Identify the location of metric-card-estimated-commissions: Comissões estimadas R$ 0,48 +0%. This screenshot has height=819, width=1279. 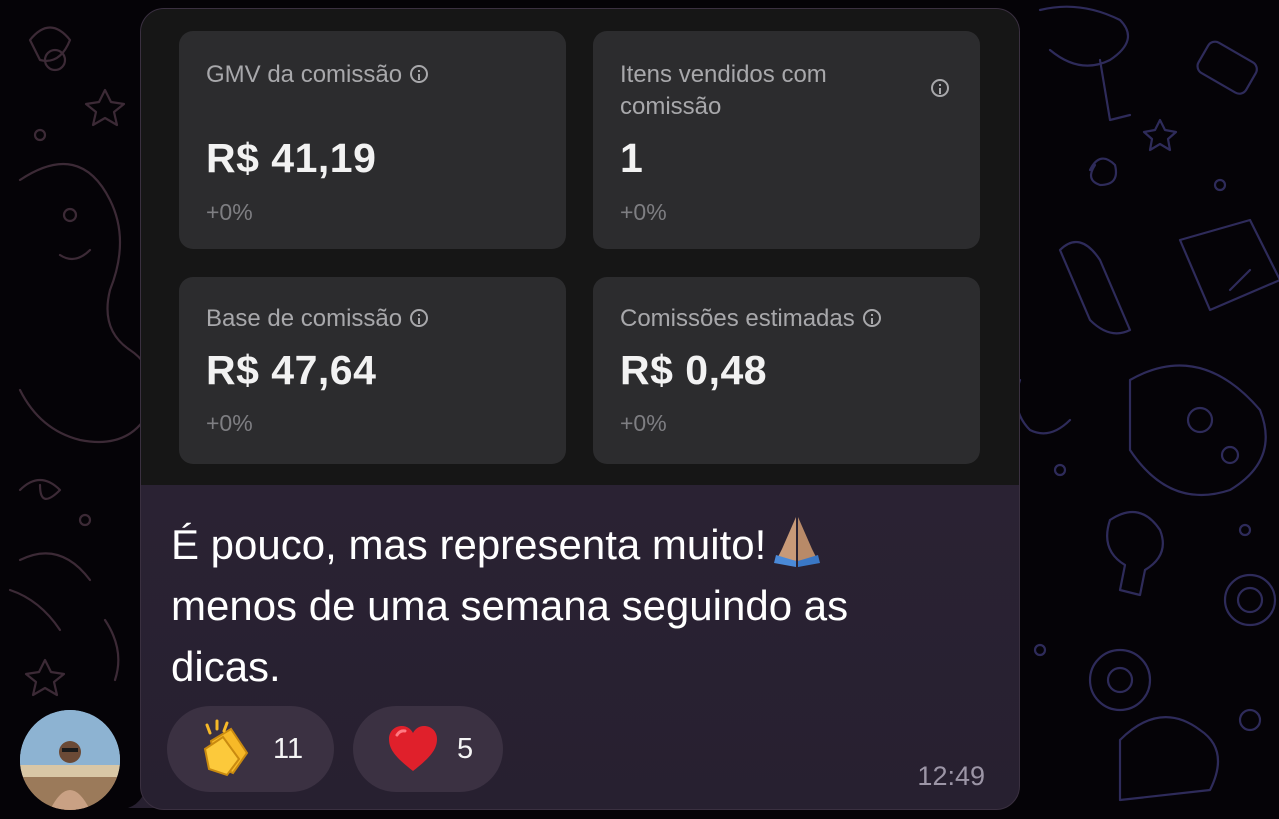
(786, 370).